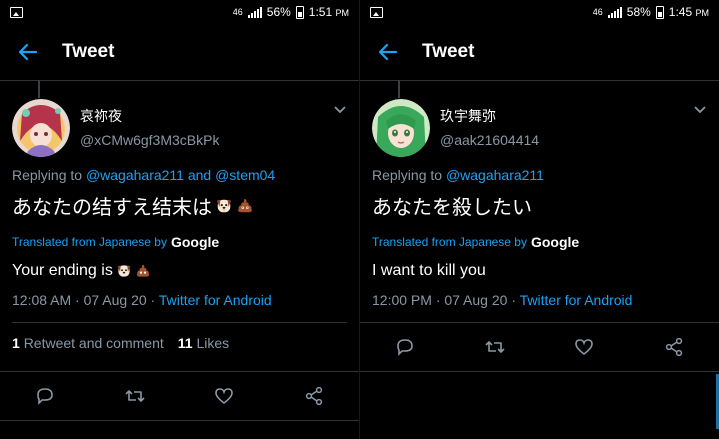 This screenshot has width=719, height=439. Describe the element at coordinates (180, 175) in the screenshot. I see `reply-mentions: @wagahara211 and @stem04` at that location.